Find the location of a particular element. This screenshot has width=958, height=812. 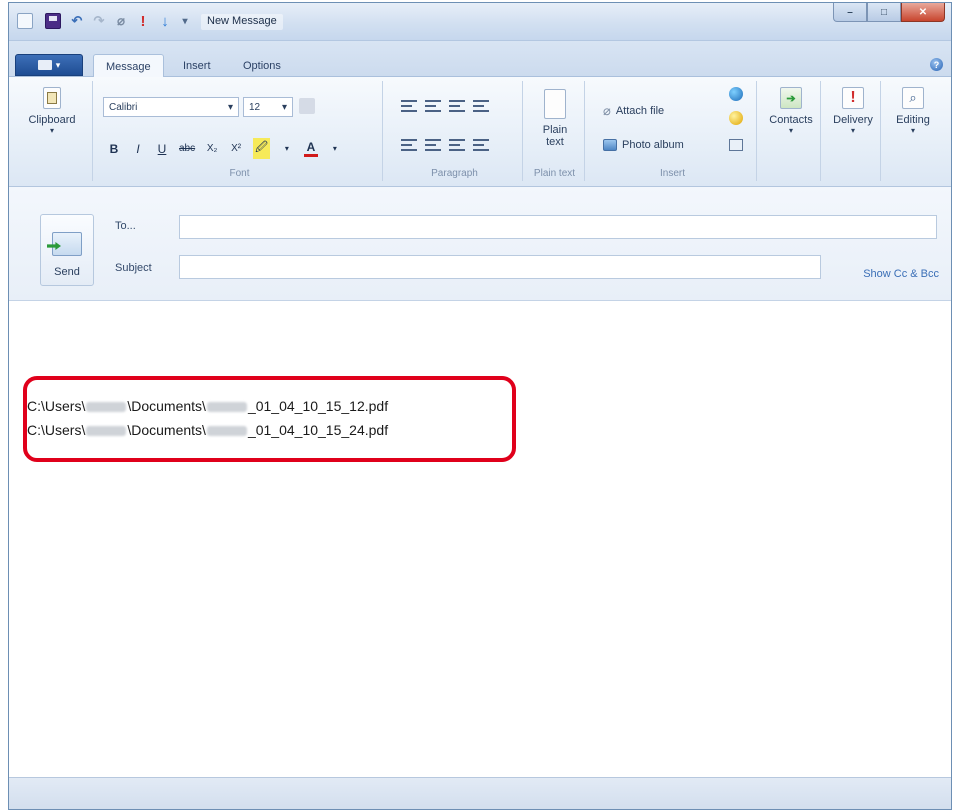

attach-icon: ⌀ is located at coordinates (121, 21).